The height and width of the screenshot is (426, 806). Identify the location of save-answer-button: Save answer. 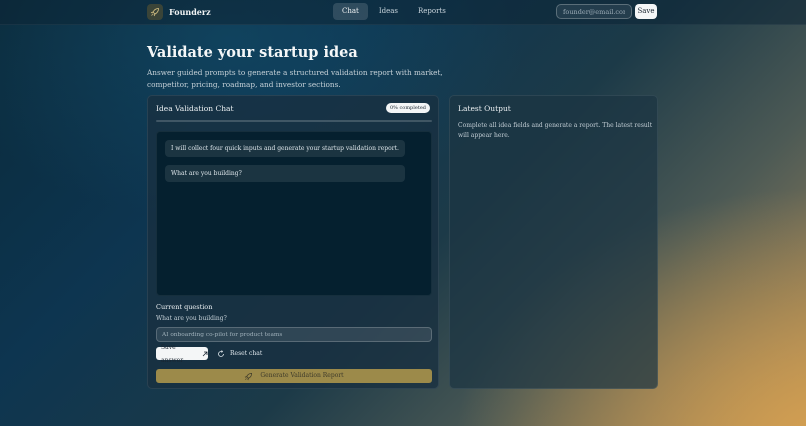
(182, 354).